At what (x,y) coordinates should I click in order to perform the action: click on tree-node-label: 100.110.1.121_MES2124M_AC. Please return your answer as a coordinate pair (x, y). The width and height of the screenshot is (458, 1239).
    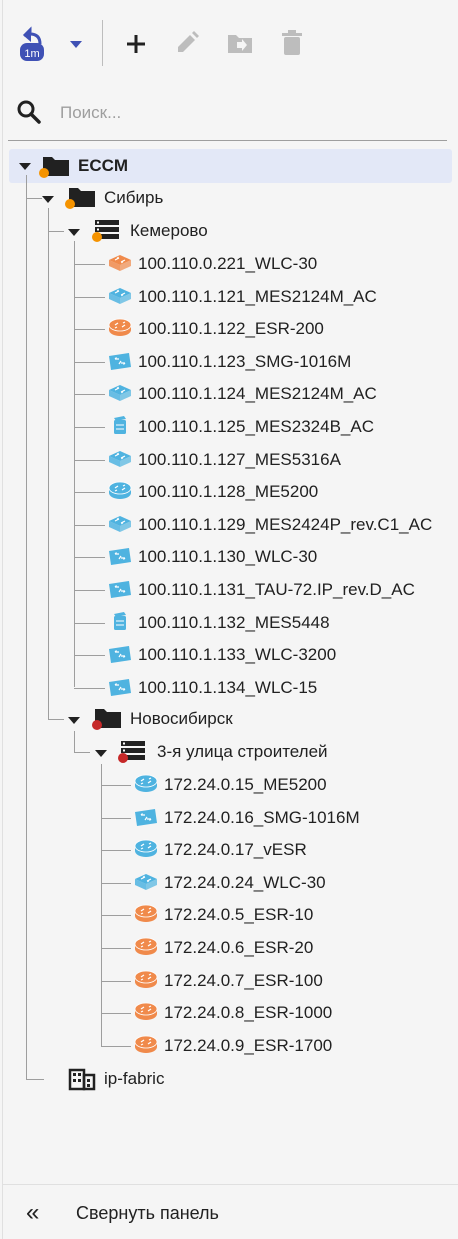
    Looking at the image, I should click on (257, 296).